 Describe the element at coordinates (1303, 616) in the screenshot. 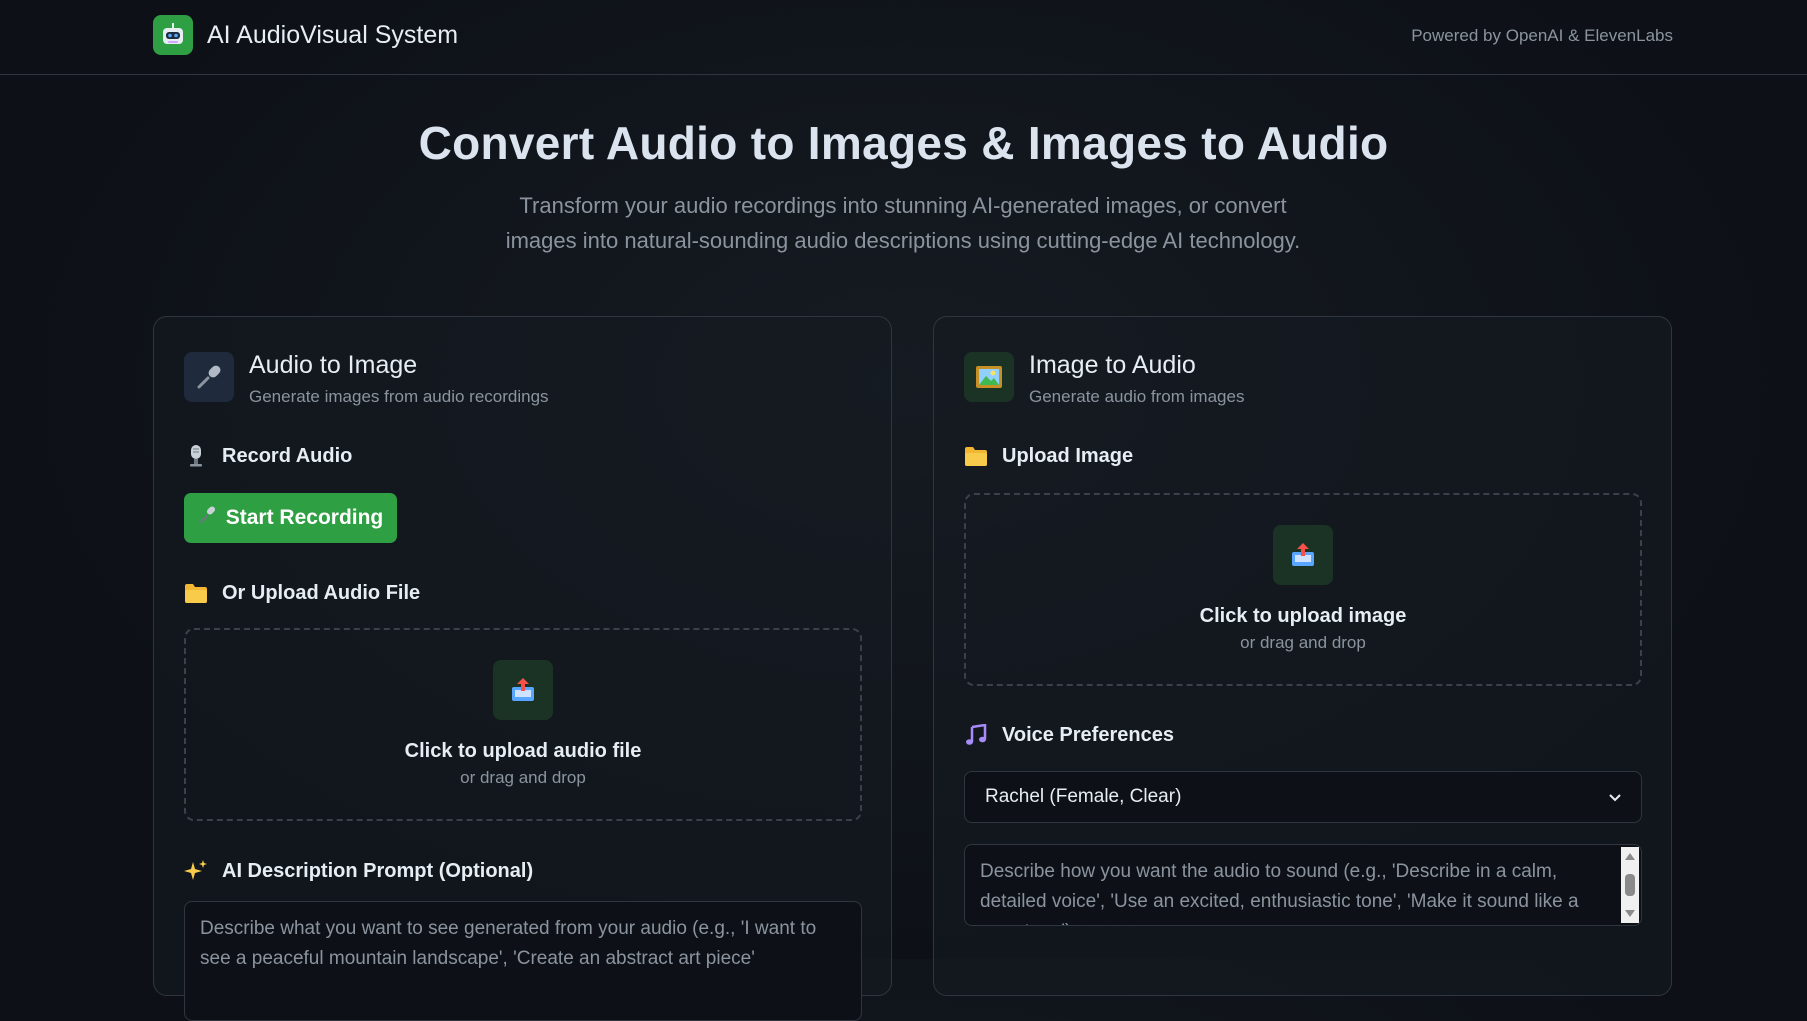

I see `image-dropzone-title: Click to upload image` at that location.